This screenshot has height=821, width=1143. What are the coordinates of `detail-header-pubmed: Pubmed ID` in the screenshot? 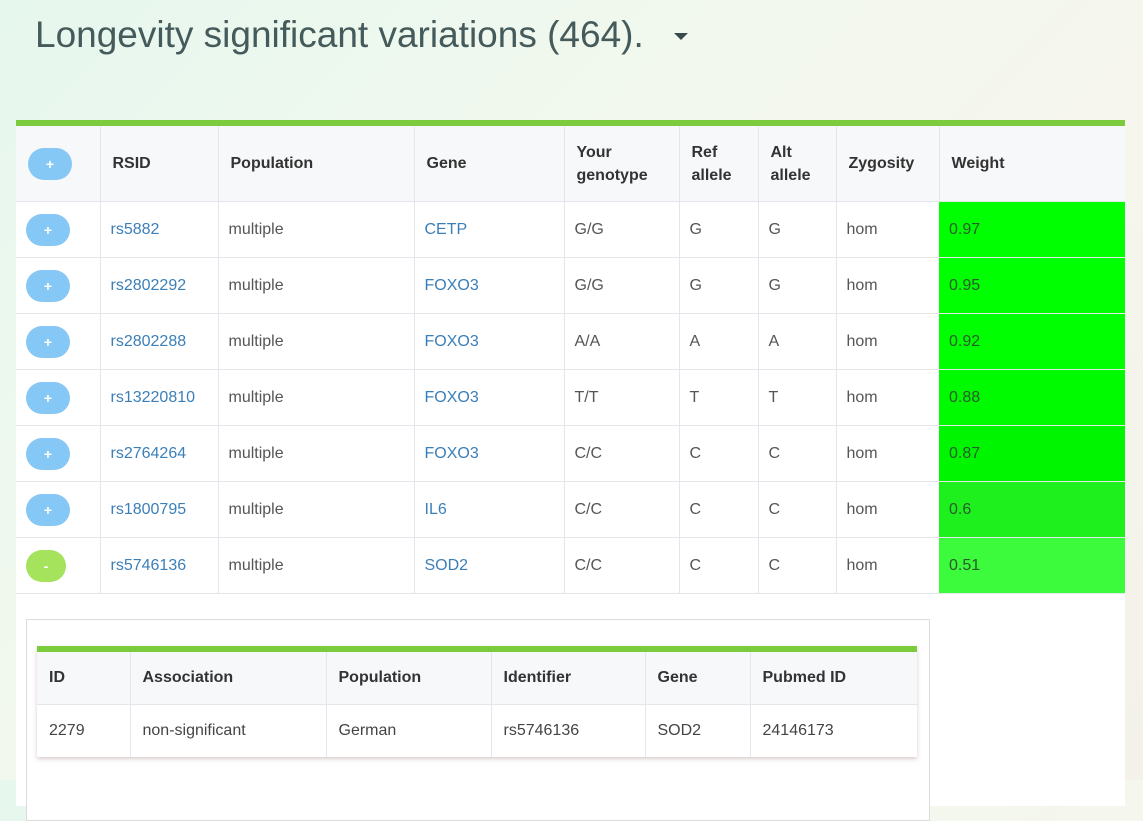 It's located at (833, 678).